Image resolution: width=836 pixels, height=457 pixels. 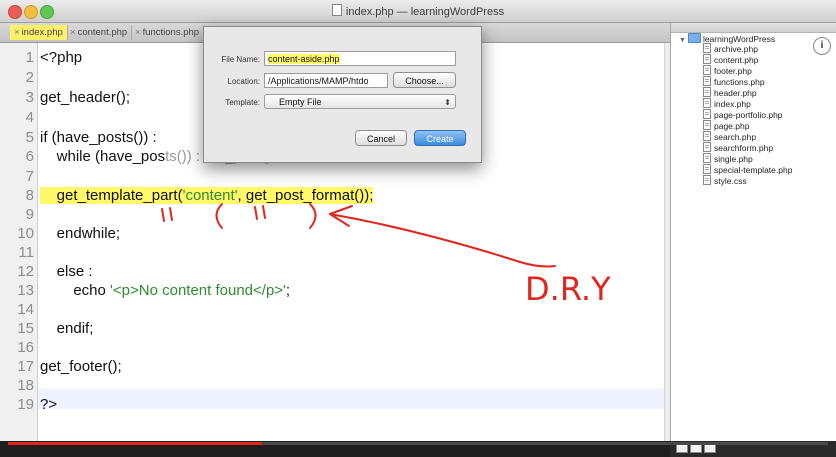 I want to click on code-fragment: get_template_part(, so click(x=111, y=195).